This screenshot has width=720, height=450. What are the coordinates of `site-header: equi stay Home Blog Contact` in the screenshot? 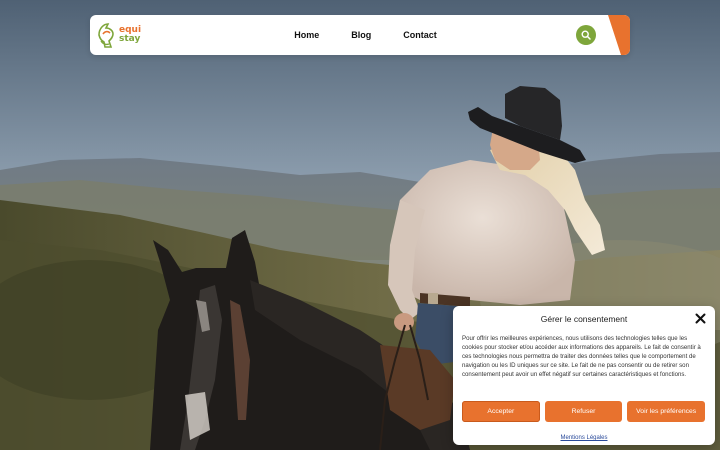 It's located at (360, 35).